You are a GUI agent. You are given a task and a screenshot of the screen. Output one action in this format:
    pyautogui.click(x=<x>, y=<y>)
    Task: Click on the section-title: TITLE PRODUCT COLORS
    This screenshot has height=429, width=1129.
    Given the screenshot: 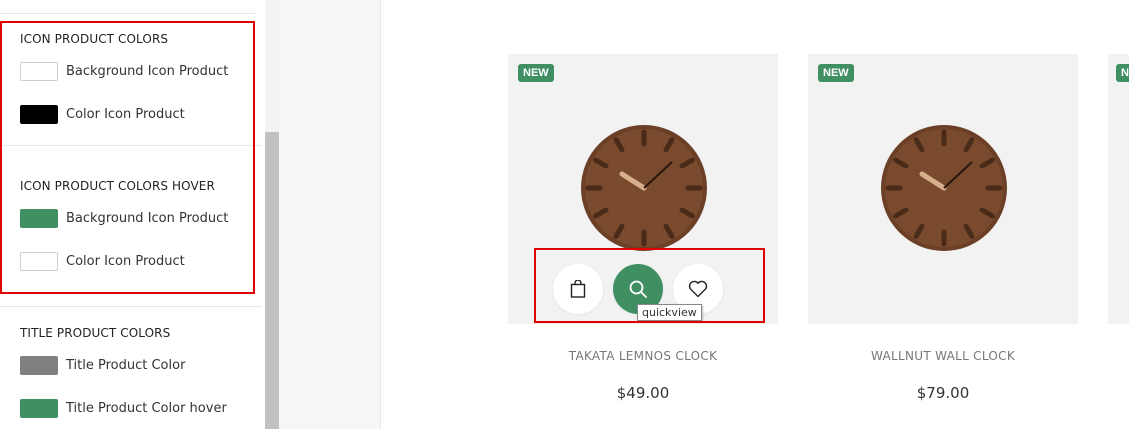 What is the action you would take?
    pyautogui.click(x=95, y=333)
    